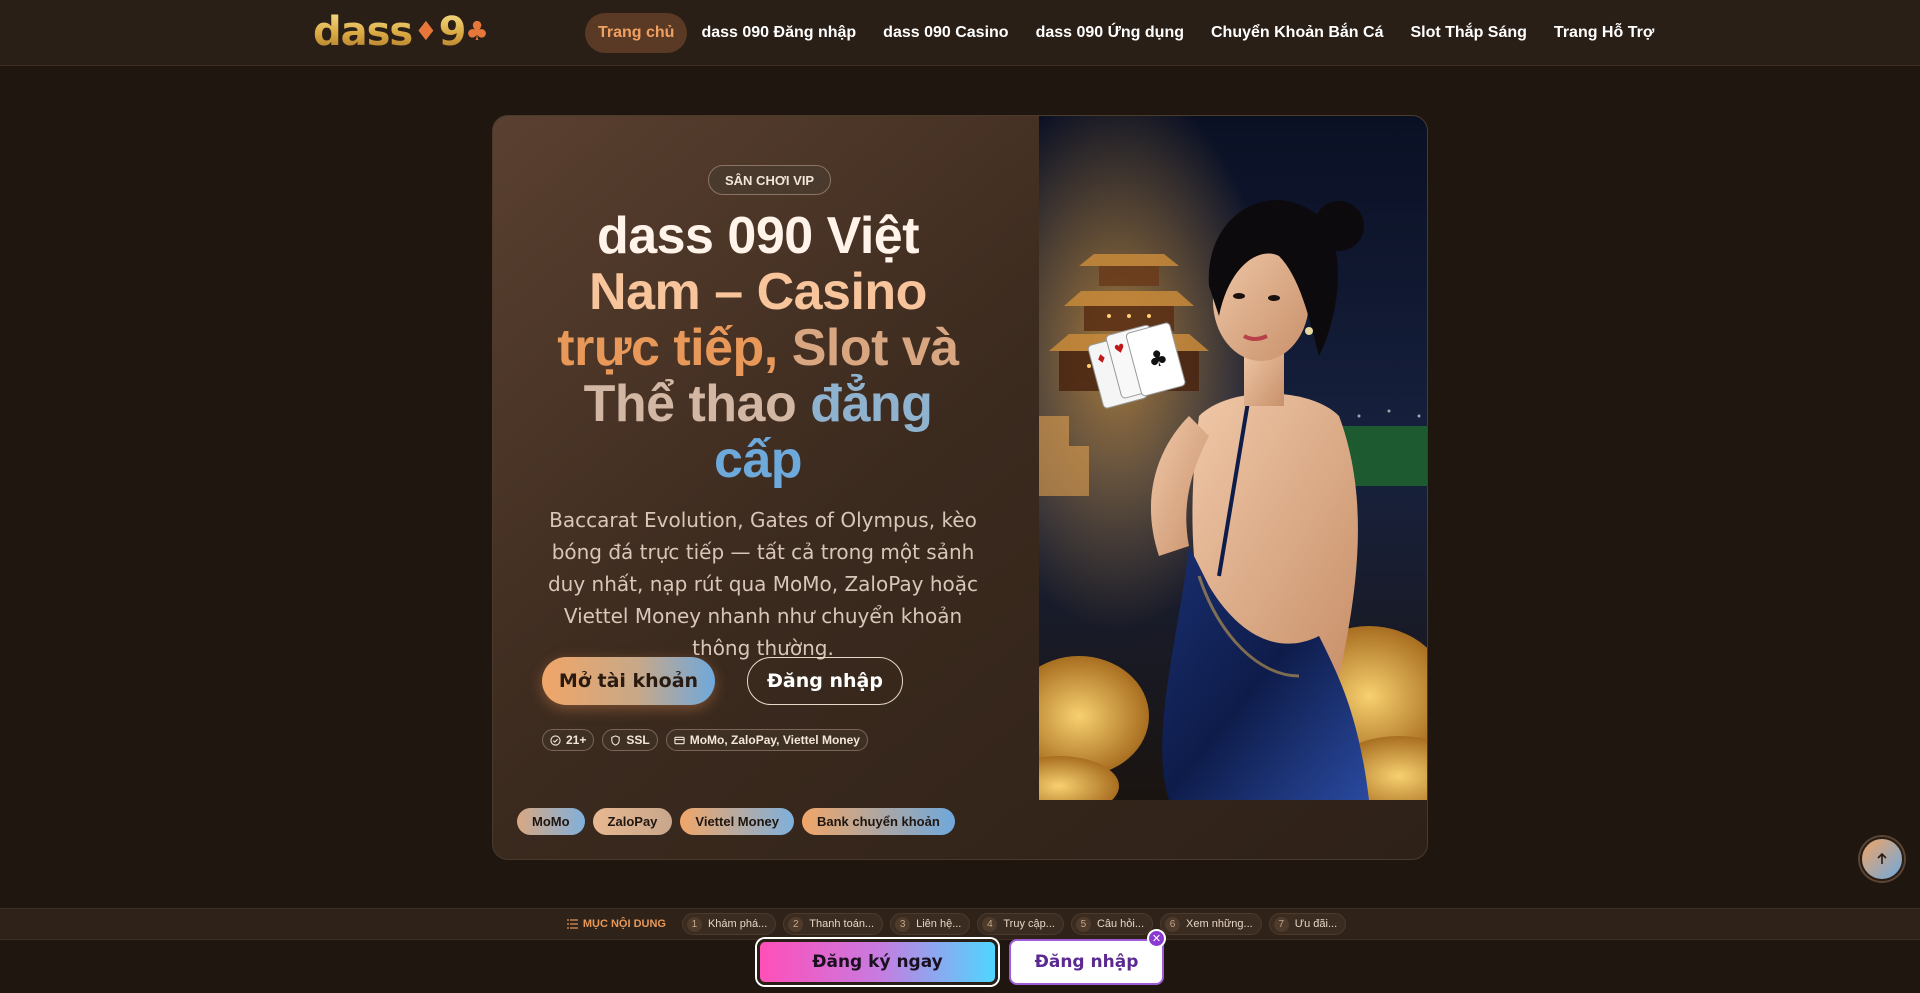 This screenshot has height=993, width=1920. I want to click on site-logo: dass ♦ 9 ♣, so click(400, 32).